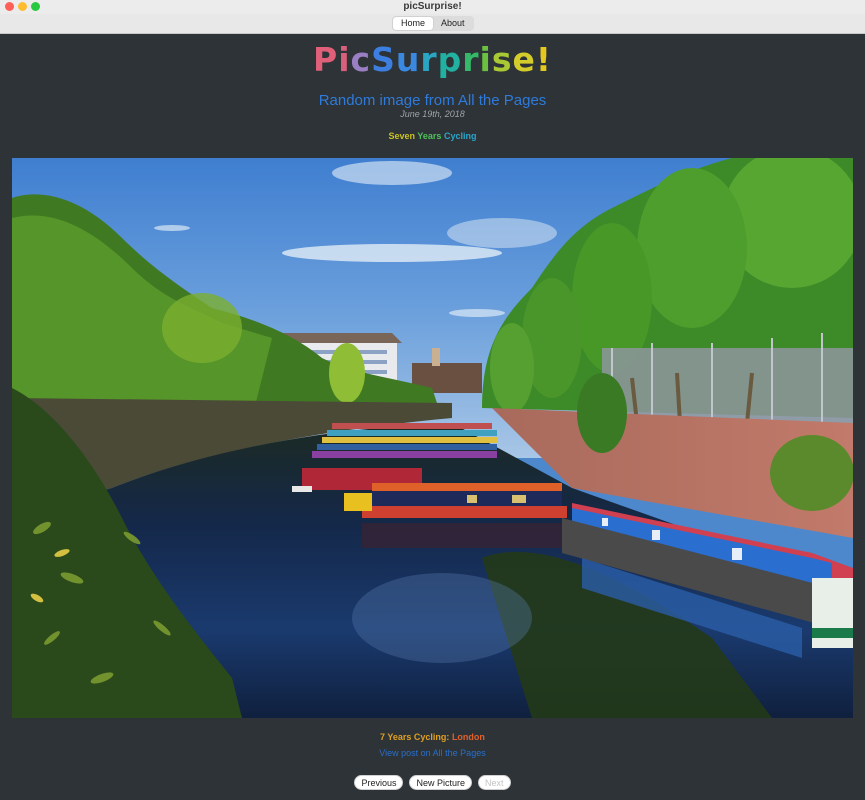 This screenshot has width=865, height=800. I want to click on window-title: picSurprise!, so click(432, 6).